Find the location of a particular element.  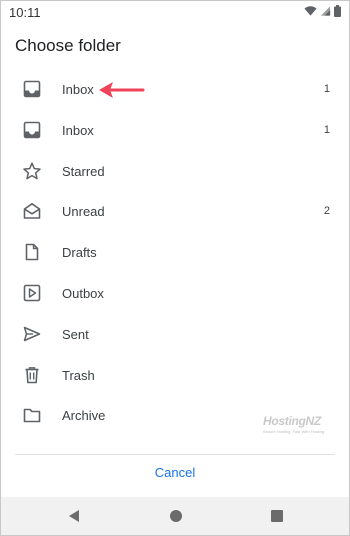

cancel-button: Cancel is located at coordinates (175, 476).